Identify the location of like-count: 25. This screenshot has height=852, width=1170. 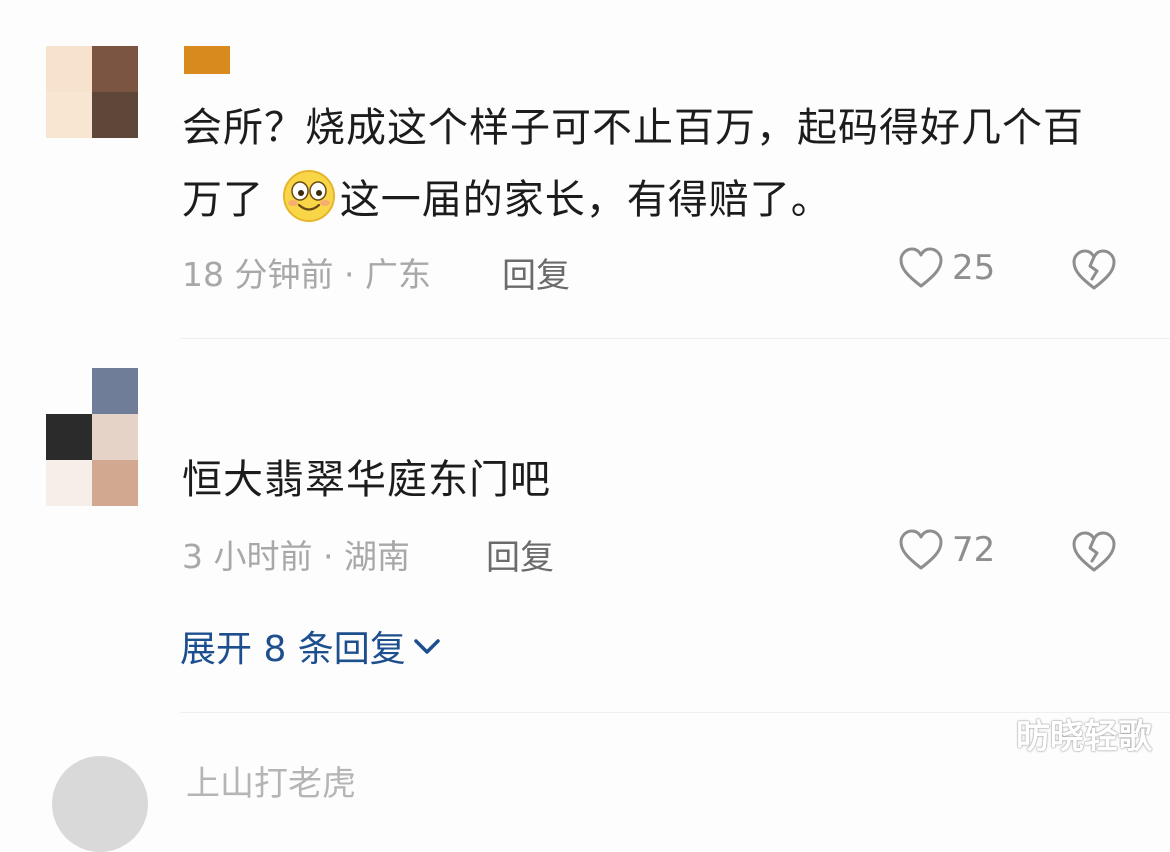
(974, 268).